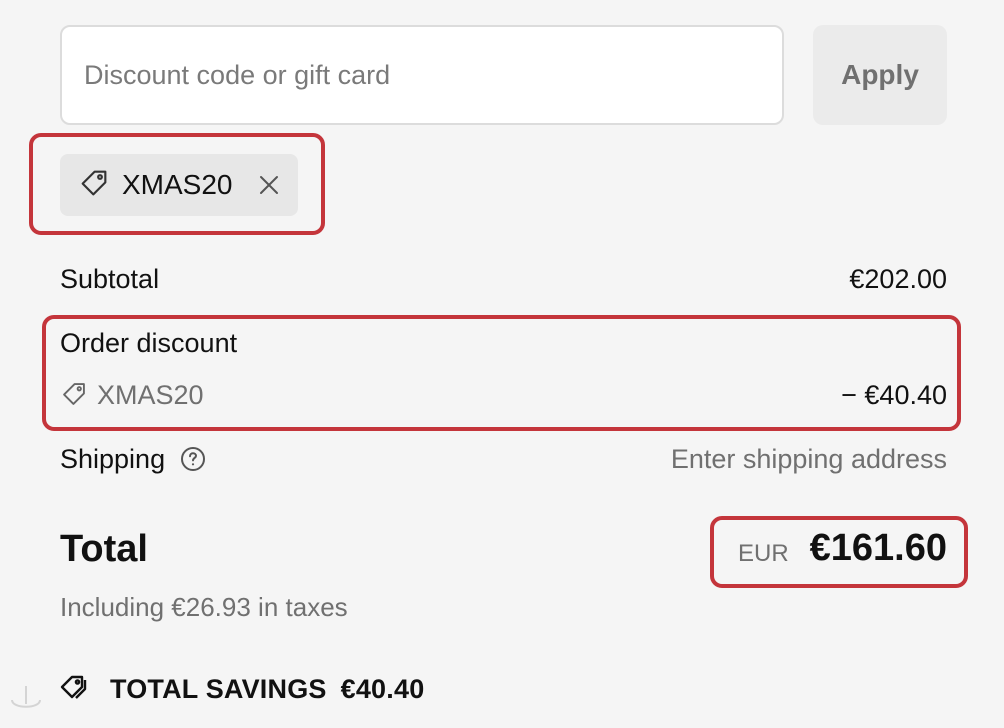  I want to click on question-circle-icon, so click(193, 461).